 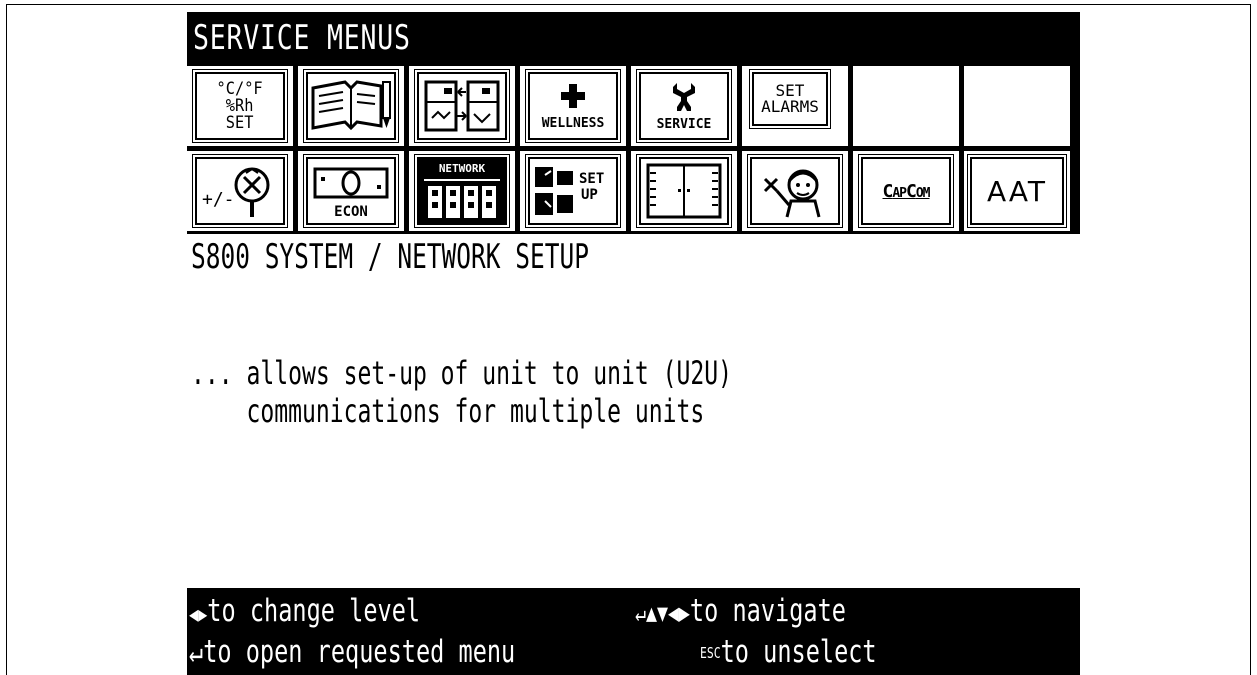 I want to click on description-line-2: communications for multiple units, so click(x=448, y=411).